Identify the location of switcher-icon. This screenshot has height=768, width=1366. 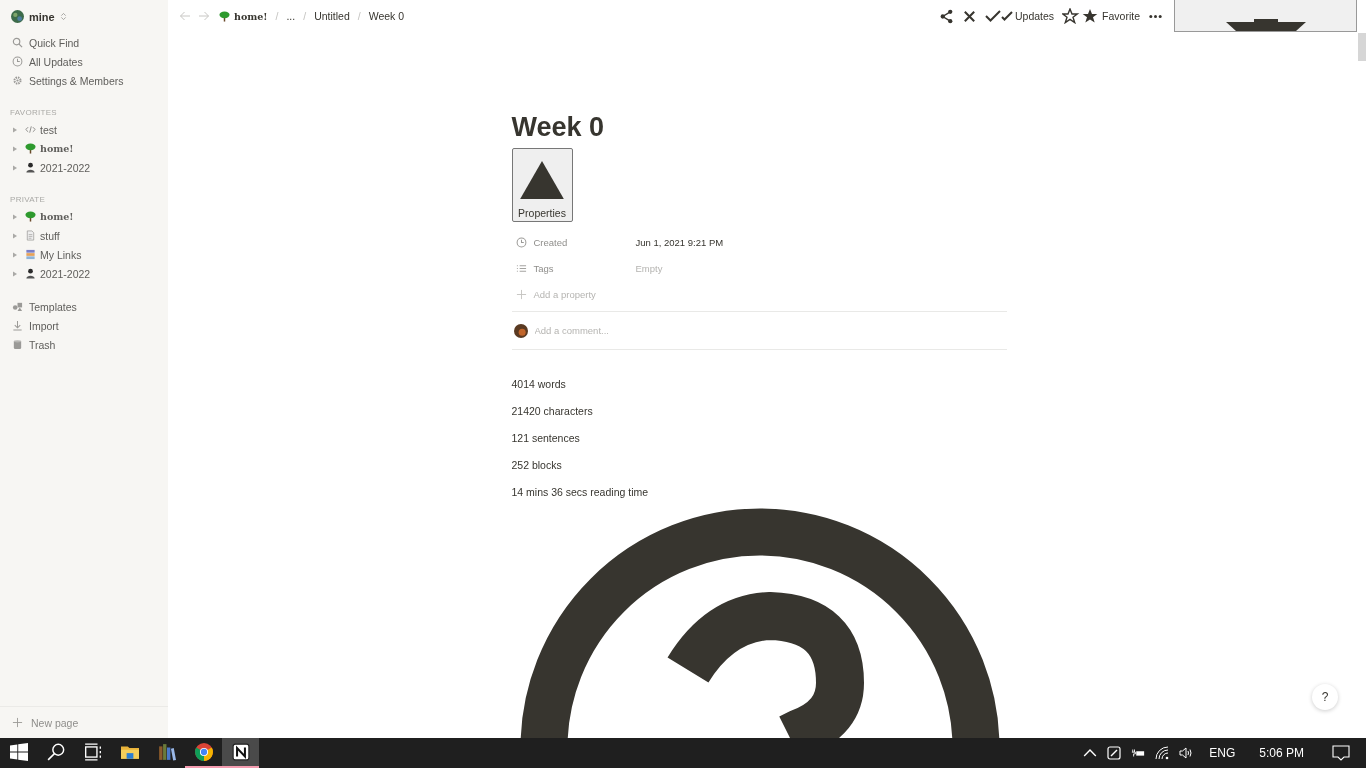
(63, 16).